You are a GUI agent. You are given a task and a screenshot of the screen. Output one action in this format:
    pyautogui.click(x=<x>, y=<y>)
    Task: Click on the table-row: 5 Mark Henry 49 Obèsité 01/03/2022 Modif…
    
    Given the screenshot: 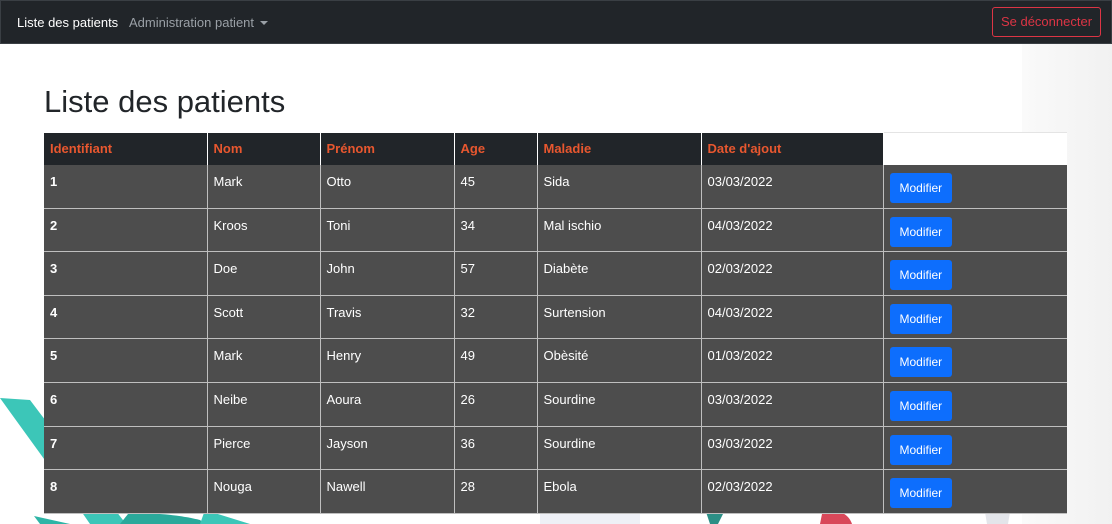 What is the action you would take?
    pyautogui.click(x=555, y=360)
    